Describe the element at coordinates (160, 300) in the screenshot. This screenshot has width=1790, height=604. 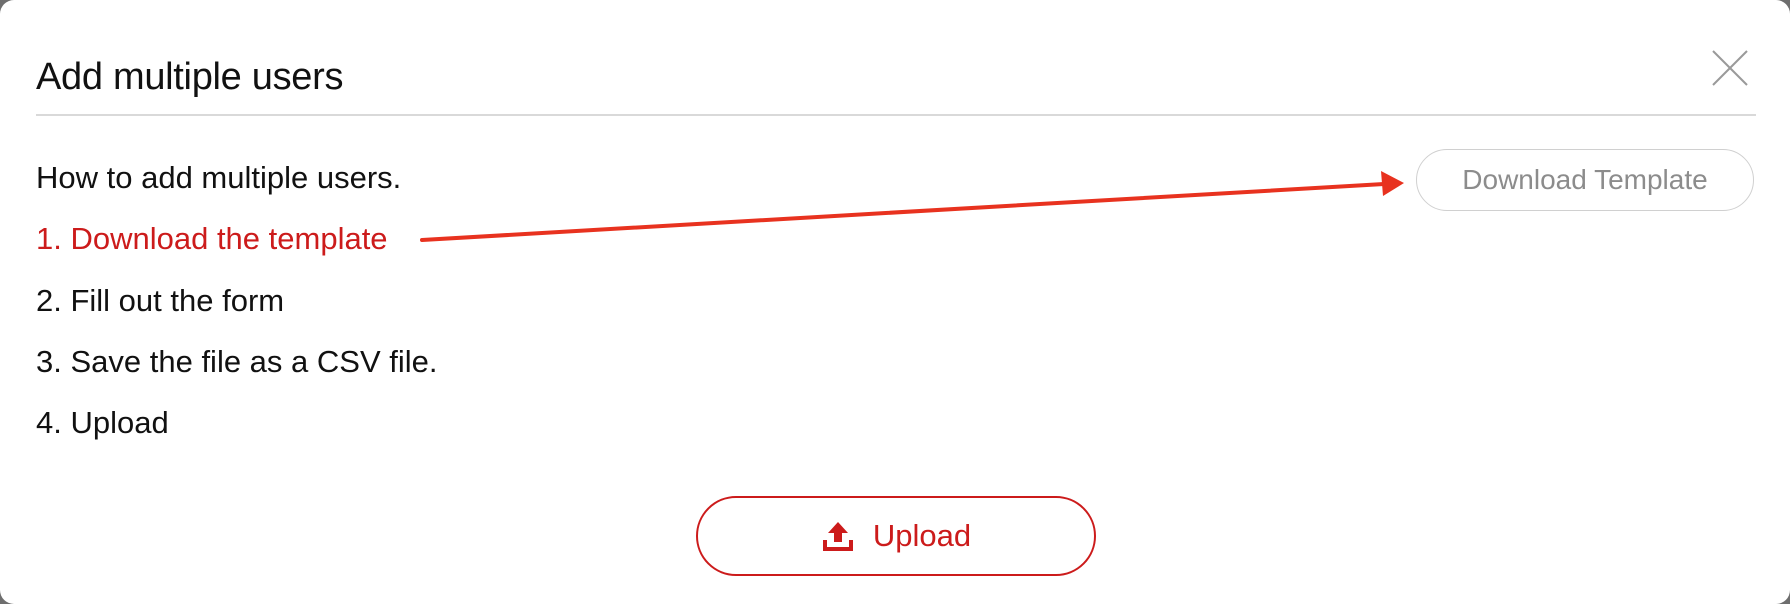
I see `step-fill-form: 2. Fill out the form` at that location.